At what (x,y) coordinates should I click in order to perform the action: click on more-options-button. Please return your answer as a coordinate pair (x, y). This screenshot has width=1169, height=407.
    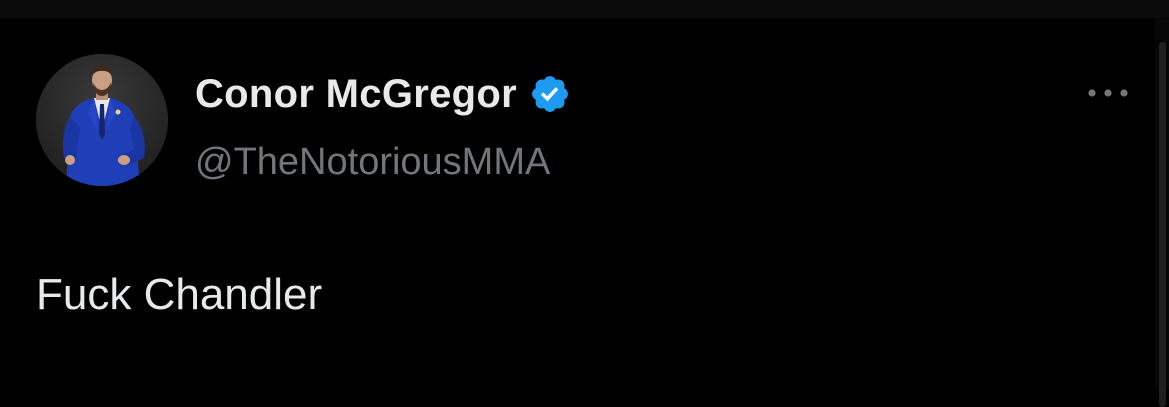
    Looking at the image, I should click on (1108, 93).